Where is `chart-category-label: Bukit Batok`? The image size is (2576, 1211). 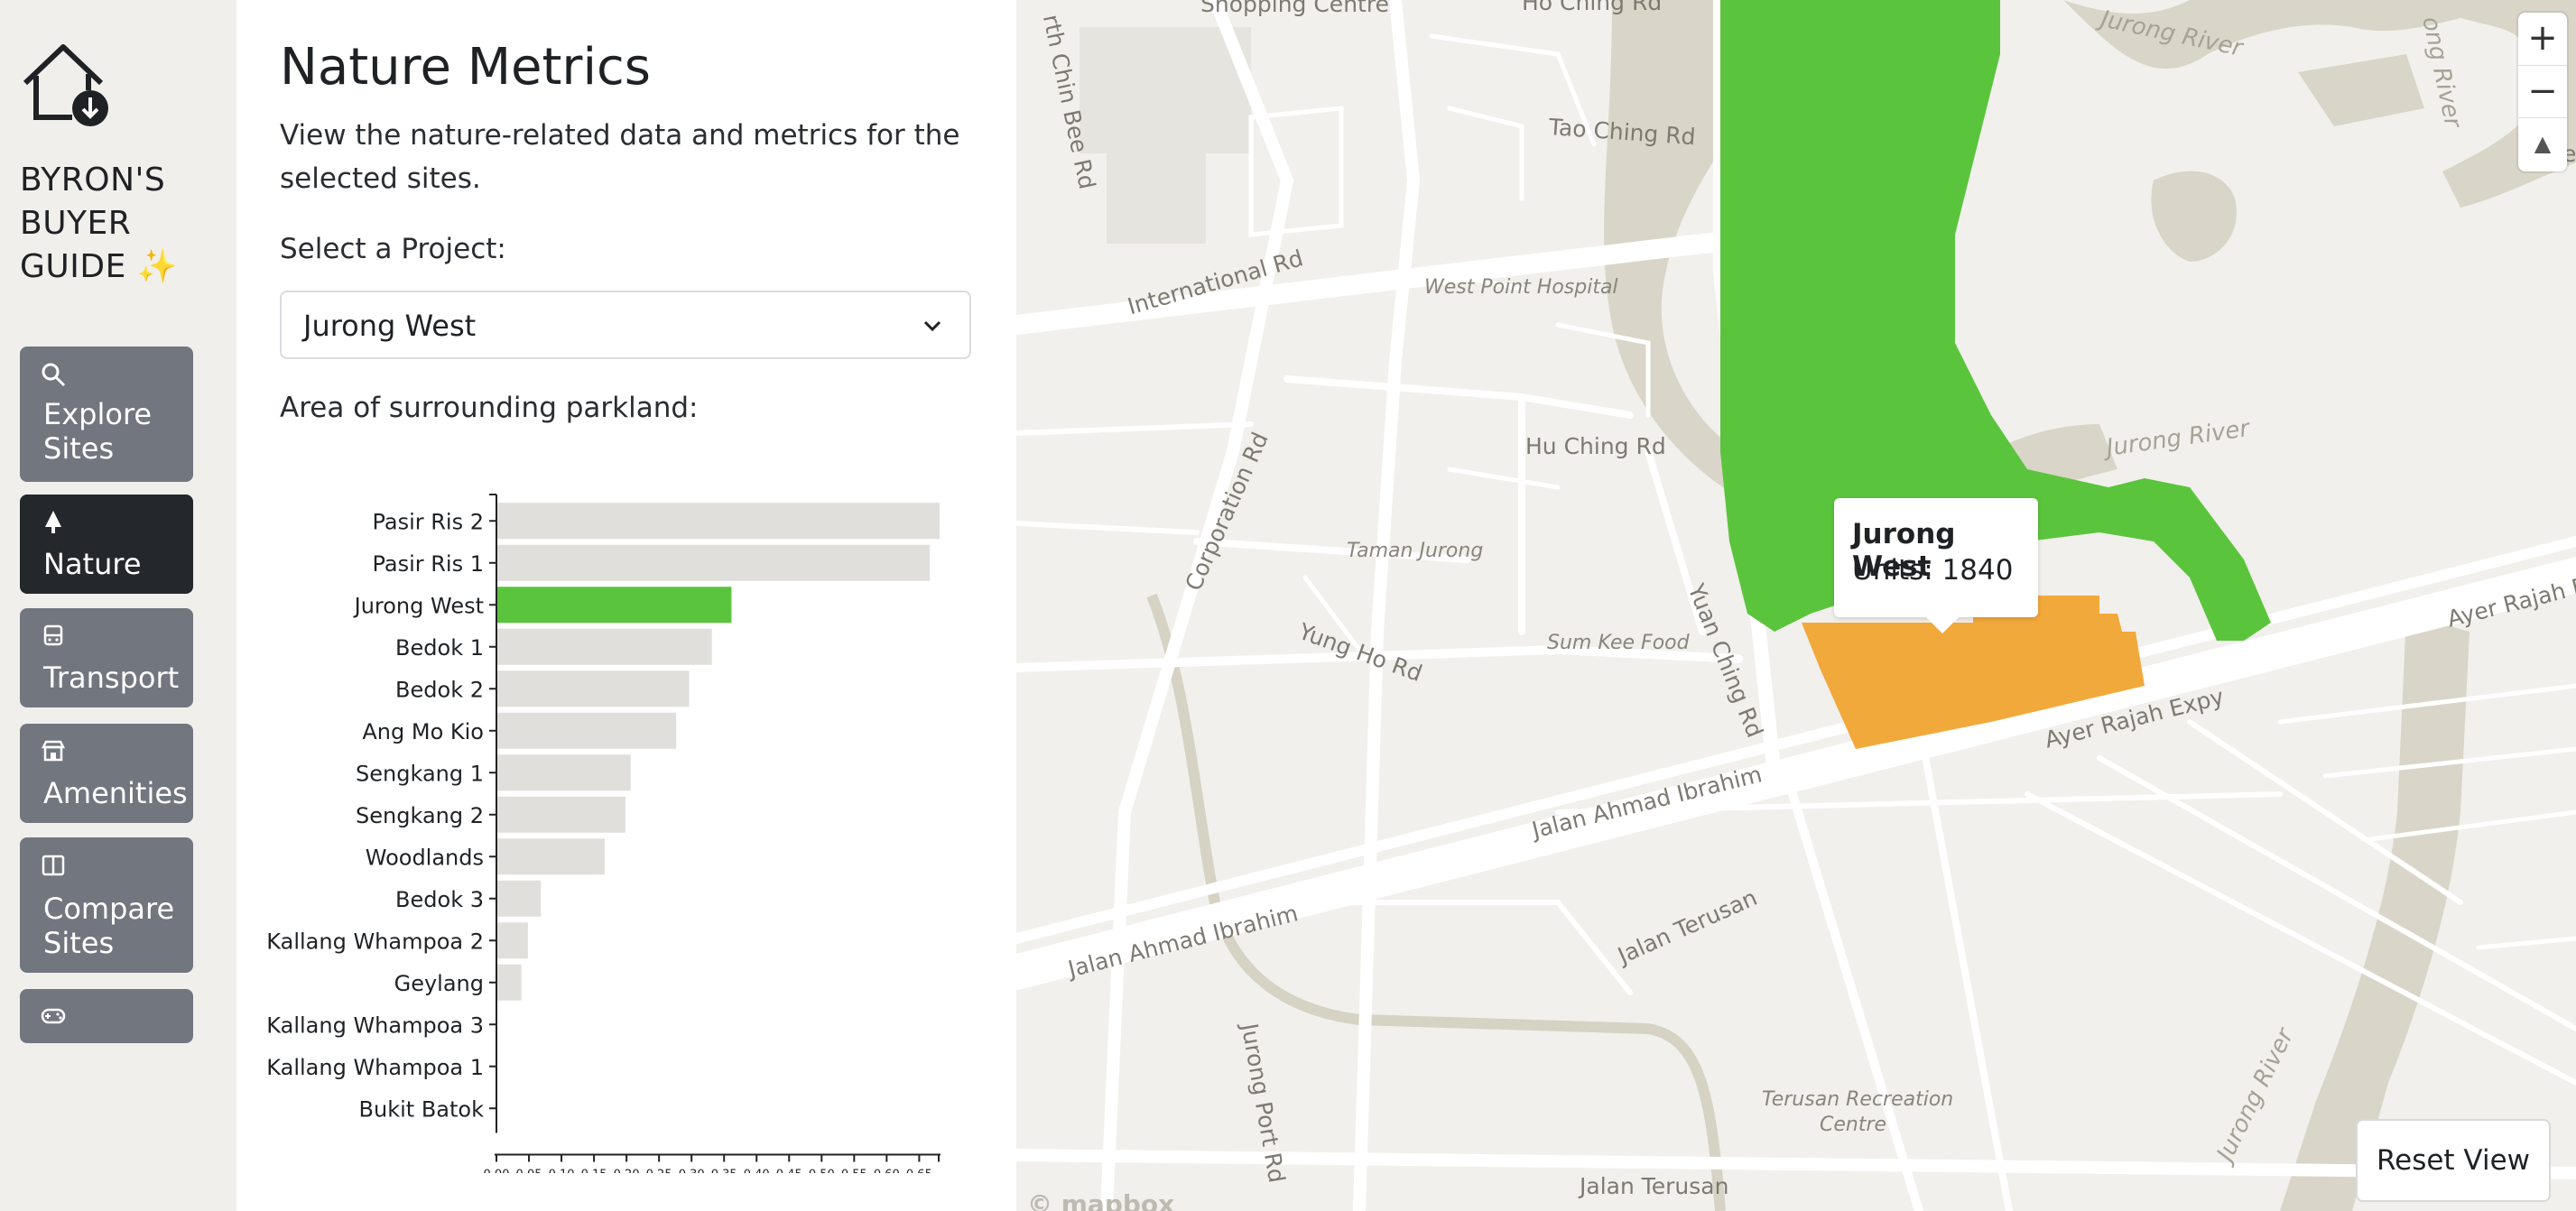
chart-category-label: Bukit Batok is located at coordinates (422, 1109).